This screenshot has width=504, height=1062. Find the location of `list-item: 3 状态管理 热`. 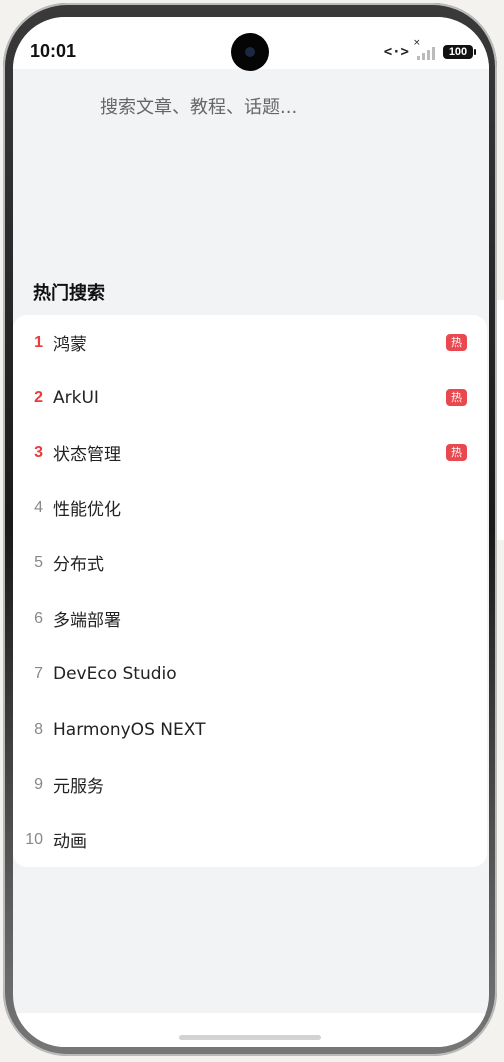

list-item: 3 状态管理 热 is located at coordinates (250, 452).